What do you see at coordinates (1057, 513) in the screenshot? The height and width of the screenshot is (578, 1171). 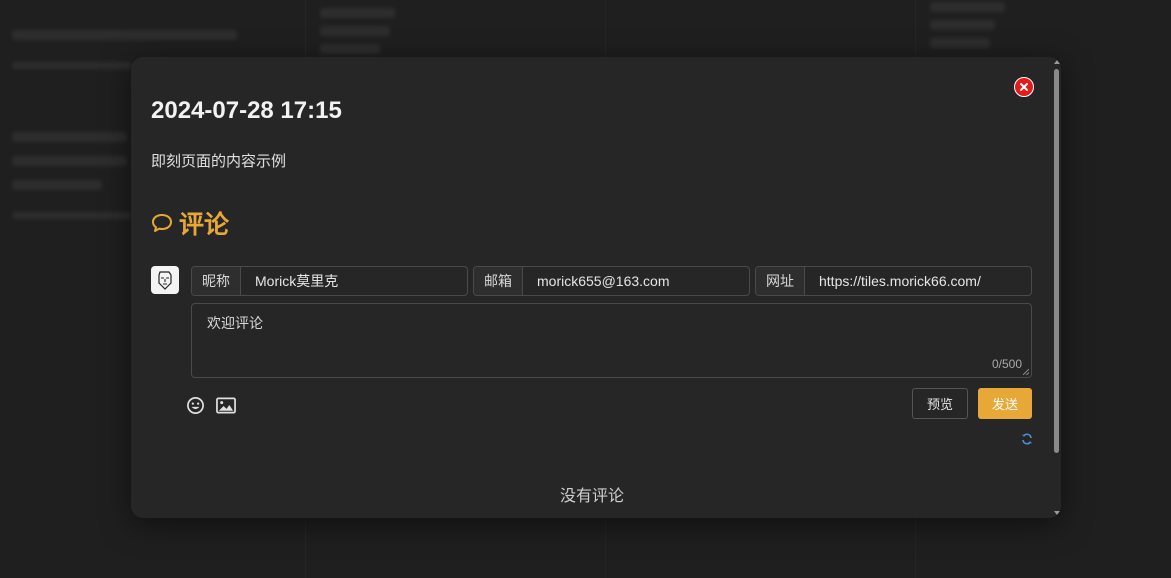 I see `scroll-down-arrow` at bounding box center [1057, 513].